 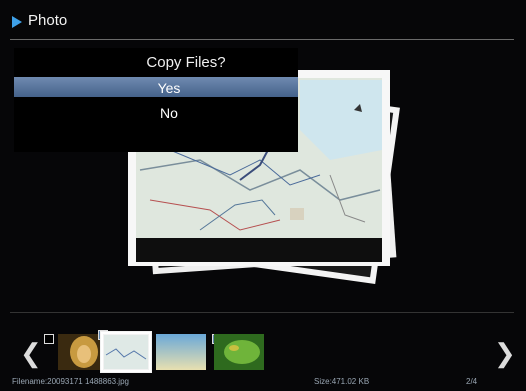 I want to click on status-filename: Filename:20093171 1488863.jpg, so click(x=70, y=381).